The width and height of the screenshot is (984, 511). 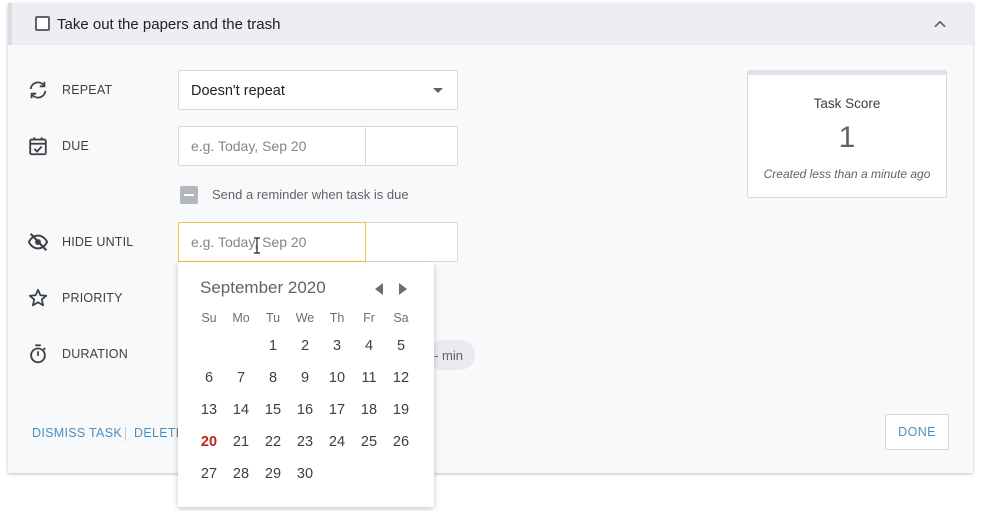 What do you see at coordinates (38, 90) in the screenshot?
I see `repeat-icon` at bounding box center [38, 90].